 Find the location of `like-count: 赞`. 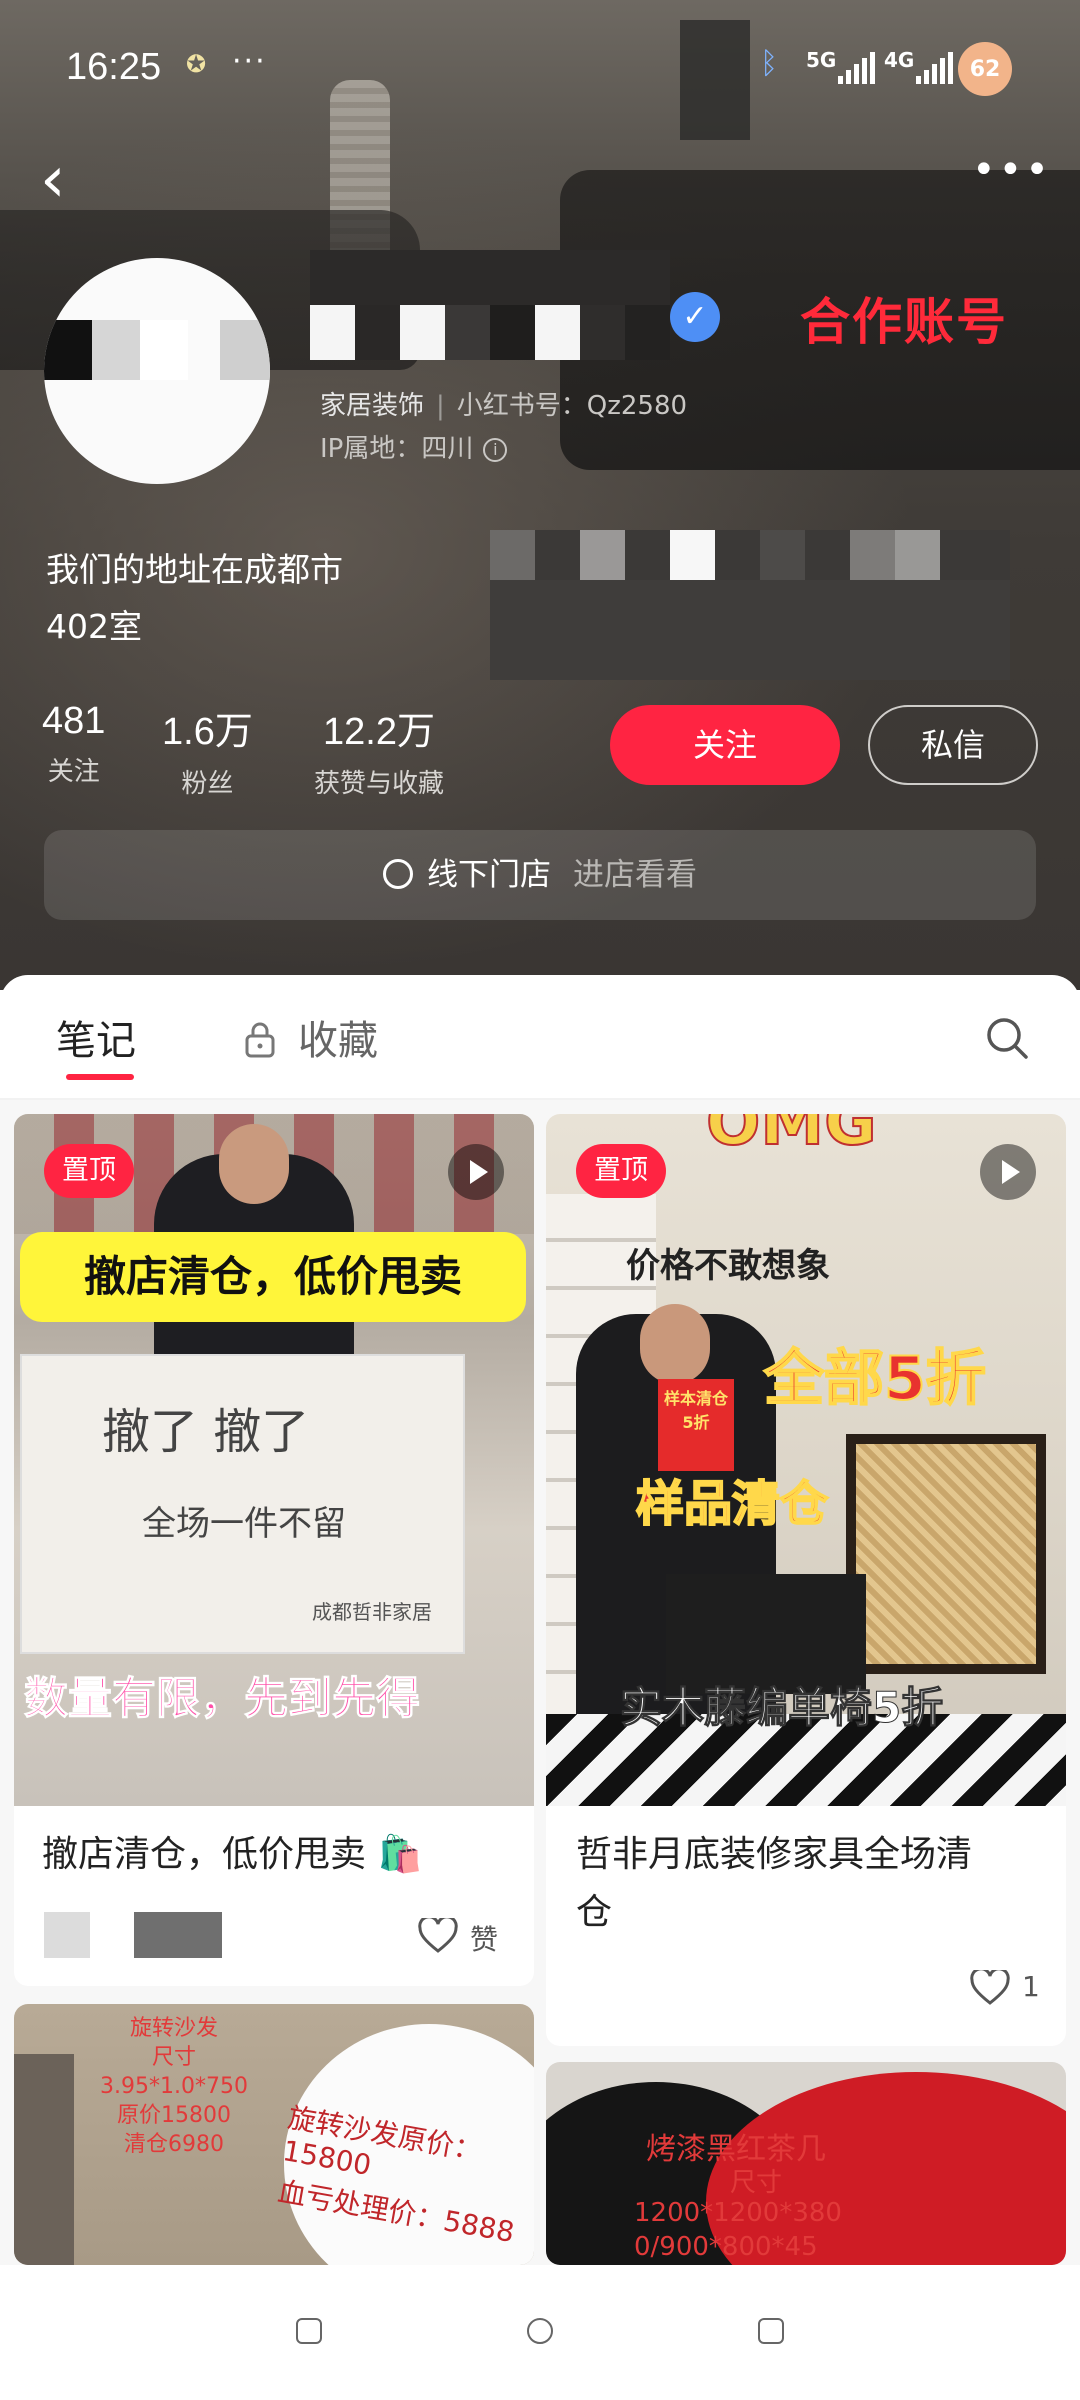

like-count: 赞 is located at coordinates (484, 1939).